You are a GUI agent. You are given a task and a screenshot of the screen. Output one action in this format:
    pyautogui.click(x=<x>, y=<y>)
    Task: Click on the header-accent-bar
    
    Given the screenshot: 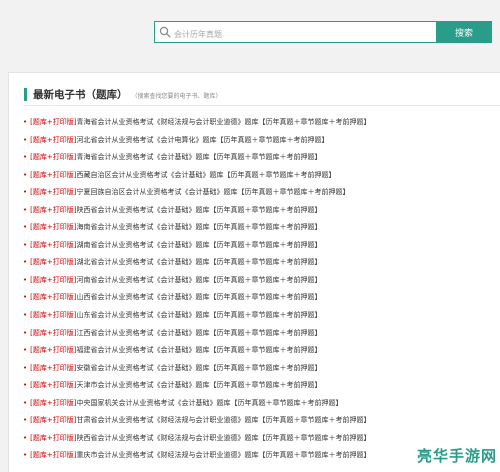 What is the action you would take?
    pyautogui.click(x=25, y=94)
    